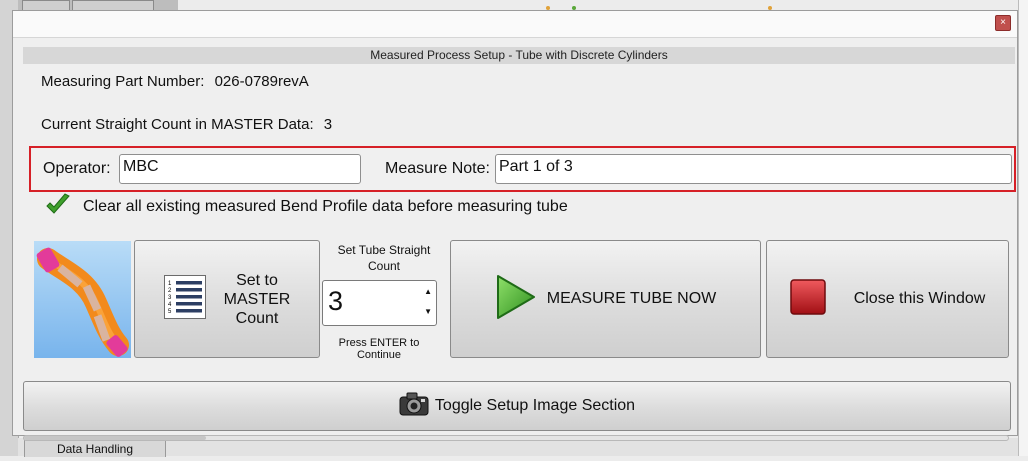  Describe the element at coordinates (58, 207) in the screenshot. I see `checkmark-icon` at that location.